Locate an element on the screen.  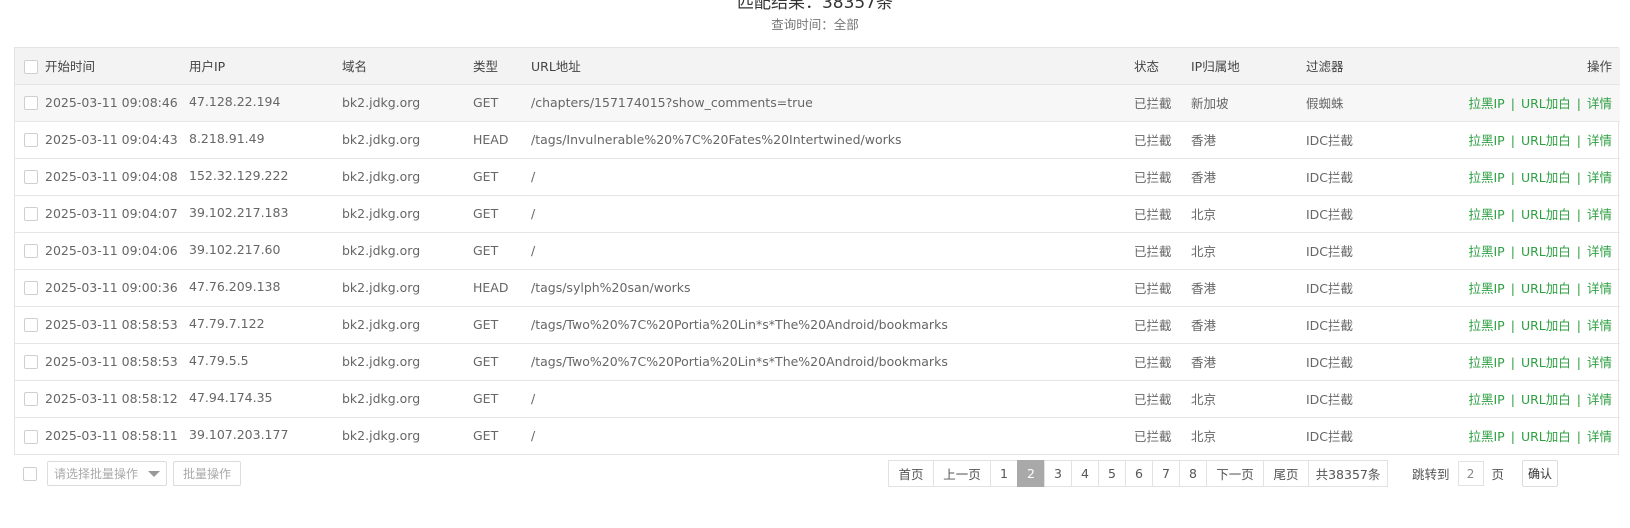
col-status: 状态 is located at coordinates (1162, 66).